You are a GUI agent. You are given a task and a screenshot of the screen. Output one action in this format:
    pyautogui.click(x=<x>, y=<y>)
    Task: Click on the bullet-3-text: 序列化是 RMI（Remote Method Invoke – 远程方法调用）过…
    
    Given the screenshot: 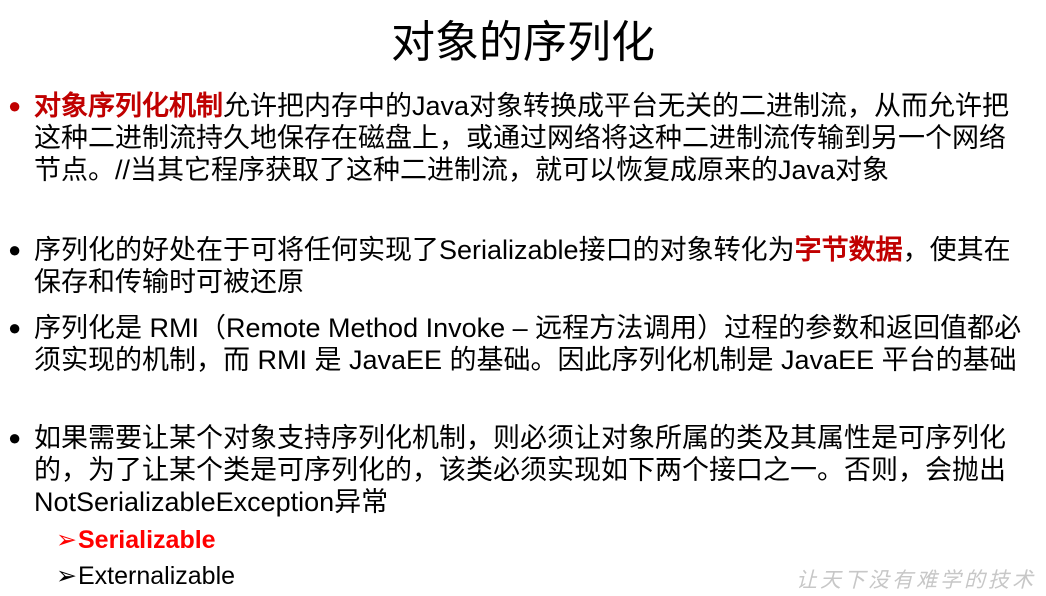 What is the action you would take?
    pyautogui.click(x=528, y=344)
    